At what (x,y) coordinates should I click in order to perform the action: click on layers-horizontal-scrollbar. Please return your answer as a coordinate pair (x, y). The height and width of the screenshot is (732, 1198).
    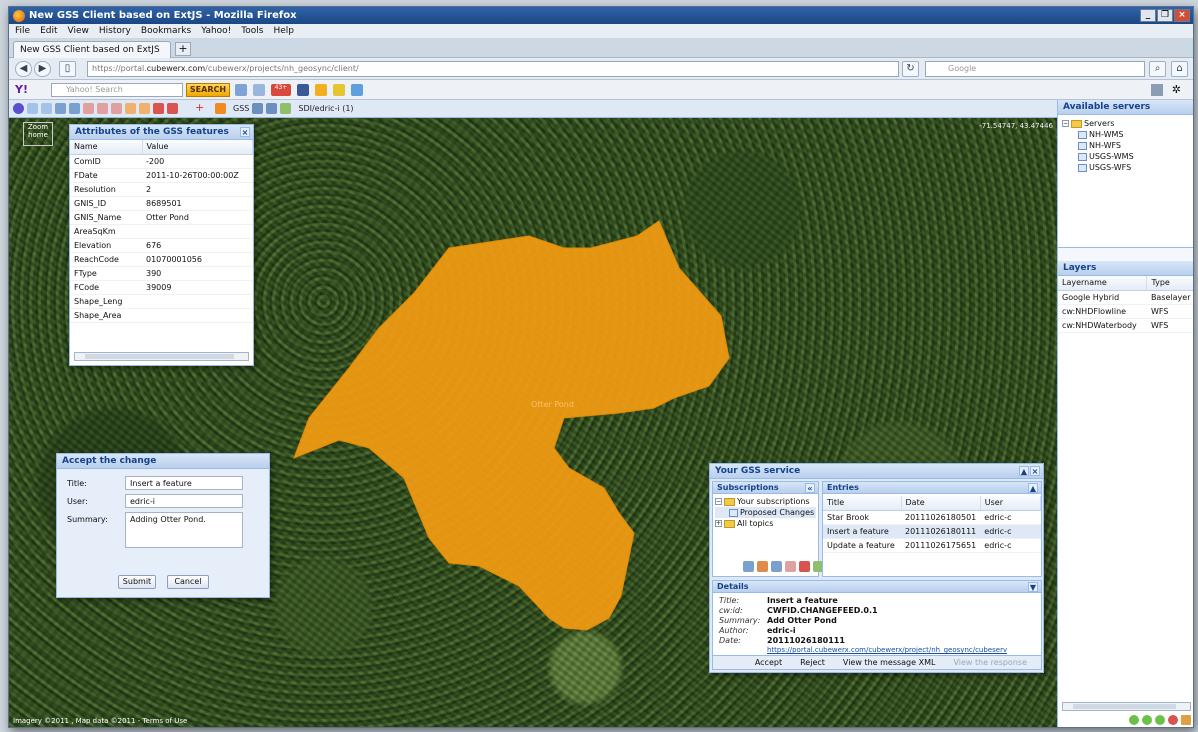
    Looking at the image, I should click on (1126, 706).